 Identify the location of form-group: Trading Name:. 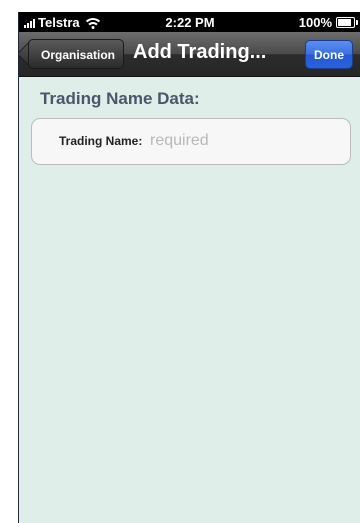
(191, 141).